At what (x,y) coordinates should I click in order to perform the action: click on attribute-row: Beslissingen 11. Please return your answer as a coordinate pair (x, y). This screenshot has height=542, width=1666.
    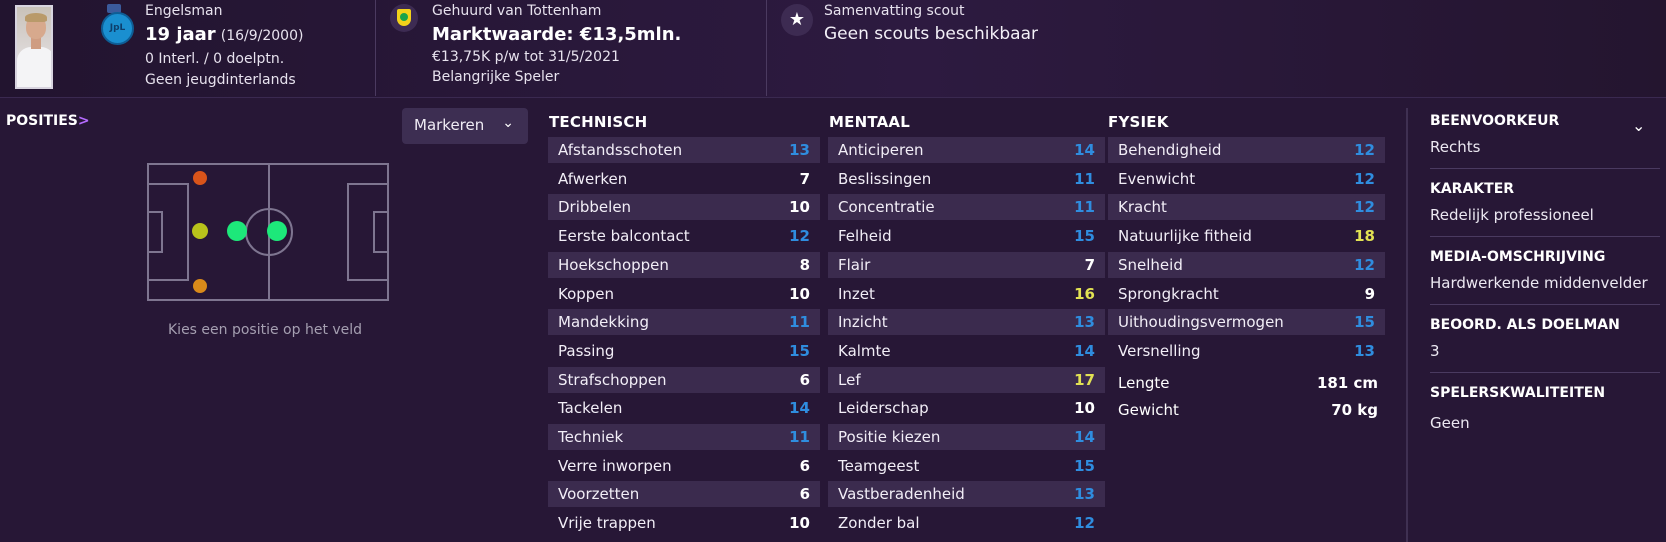
    Looking at the image, I should click on (966, 179).